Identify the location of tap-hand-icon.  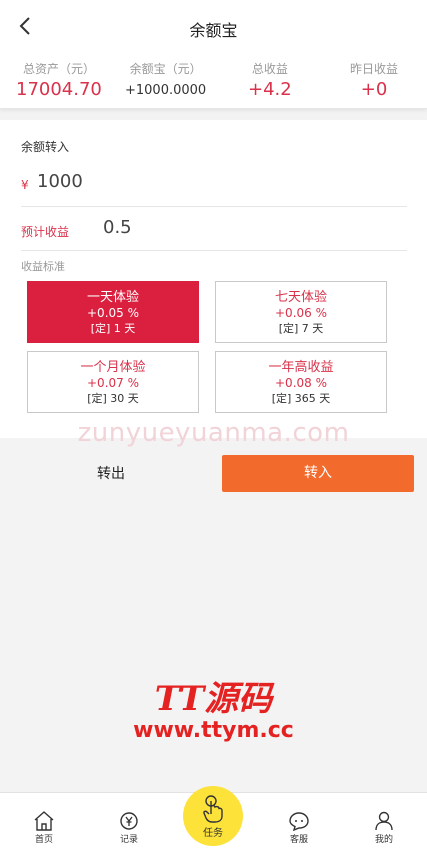
(213, 809).